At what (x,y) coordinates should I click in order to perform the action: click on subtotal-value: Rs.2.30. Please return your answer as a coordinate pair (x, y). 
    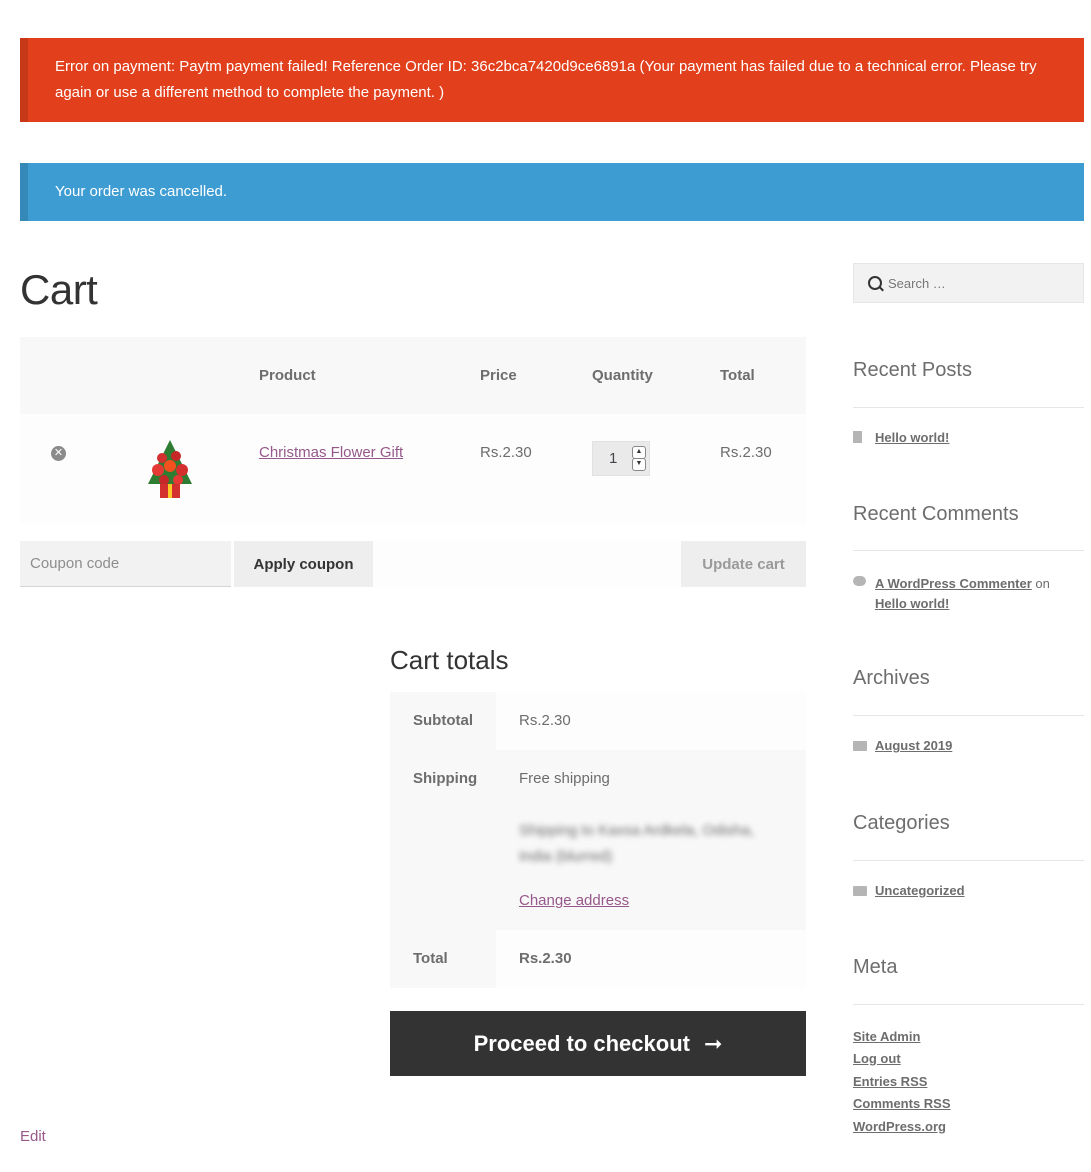
    Looking at the image, I should click on (545, 720).